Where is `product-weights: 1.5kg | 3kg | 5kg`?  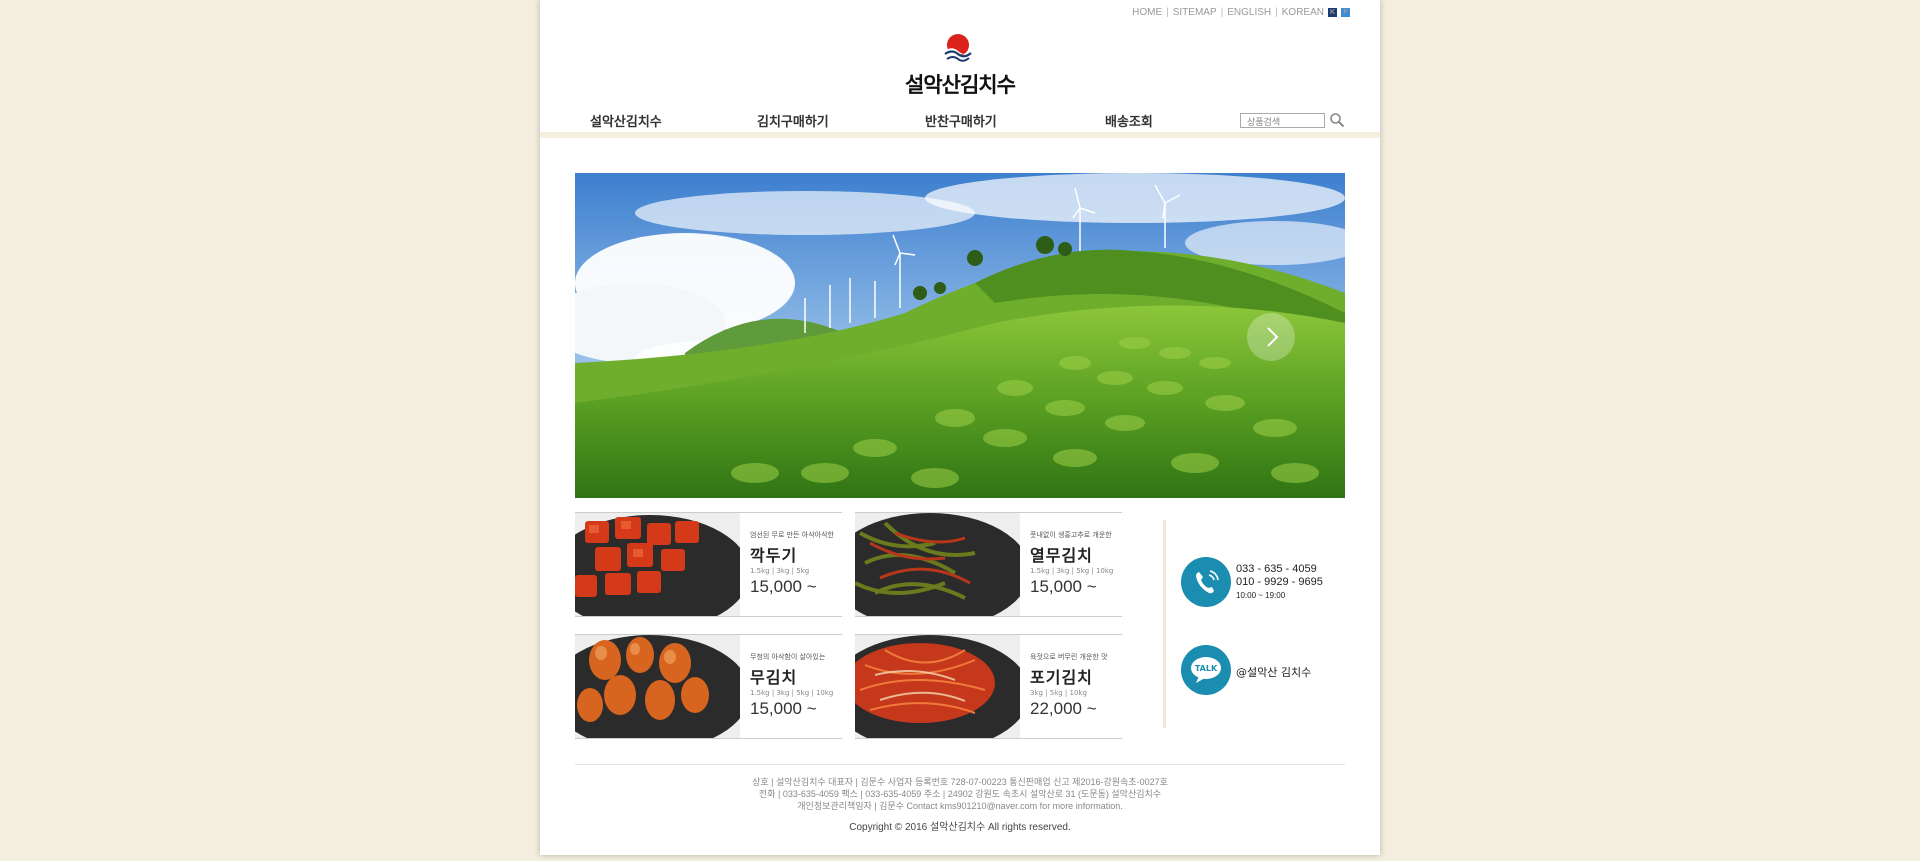 product-weights: 1.5kg | 3kg | 5kg is located at coordinates (780, 571).